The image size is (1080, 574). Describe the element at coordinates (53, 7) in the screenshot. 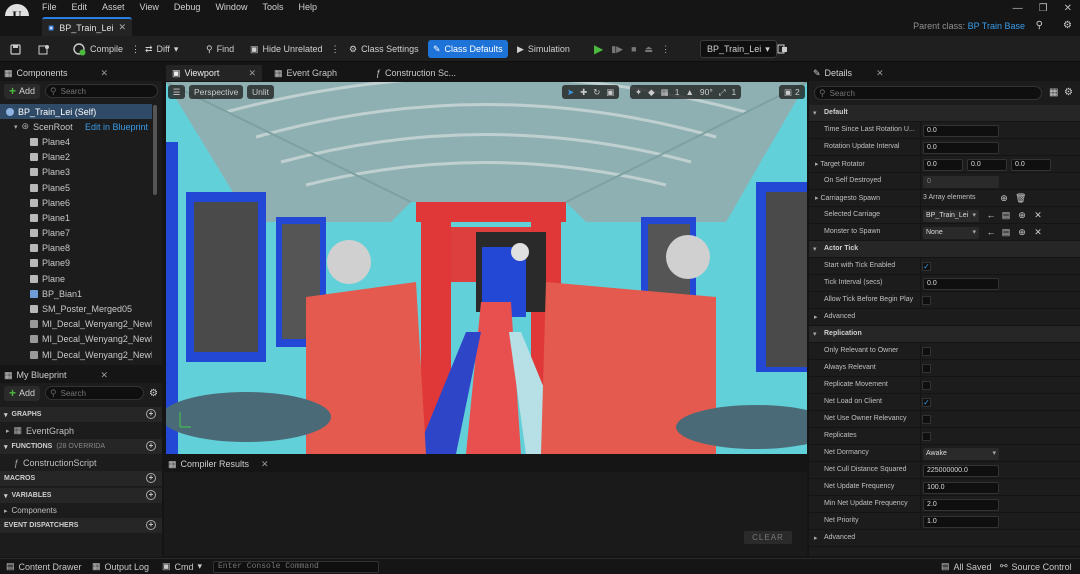

I see `menu-file: File` at that location.